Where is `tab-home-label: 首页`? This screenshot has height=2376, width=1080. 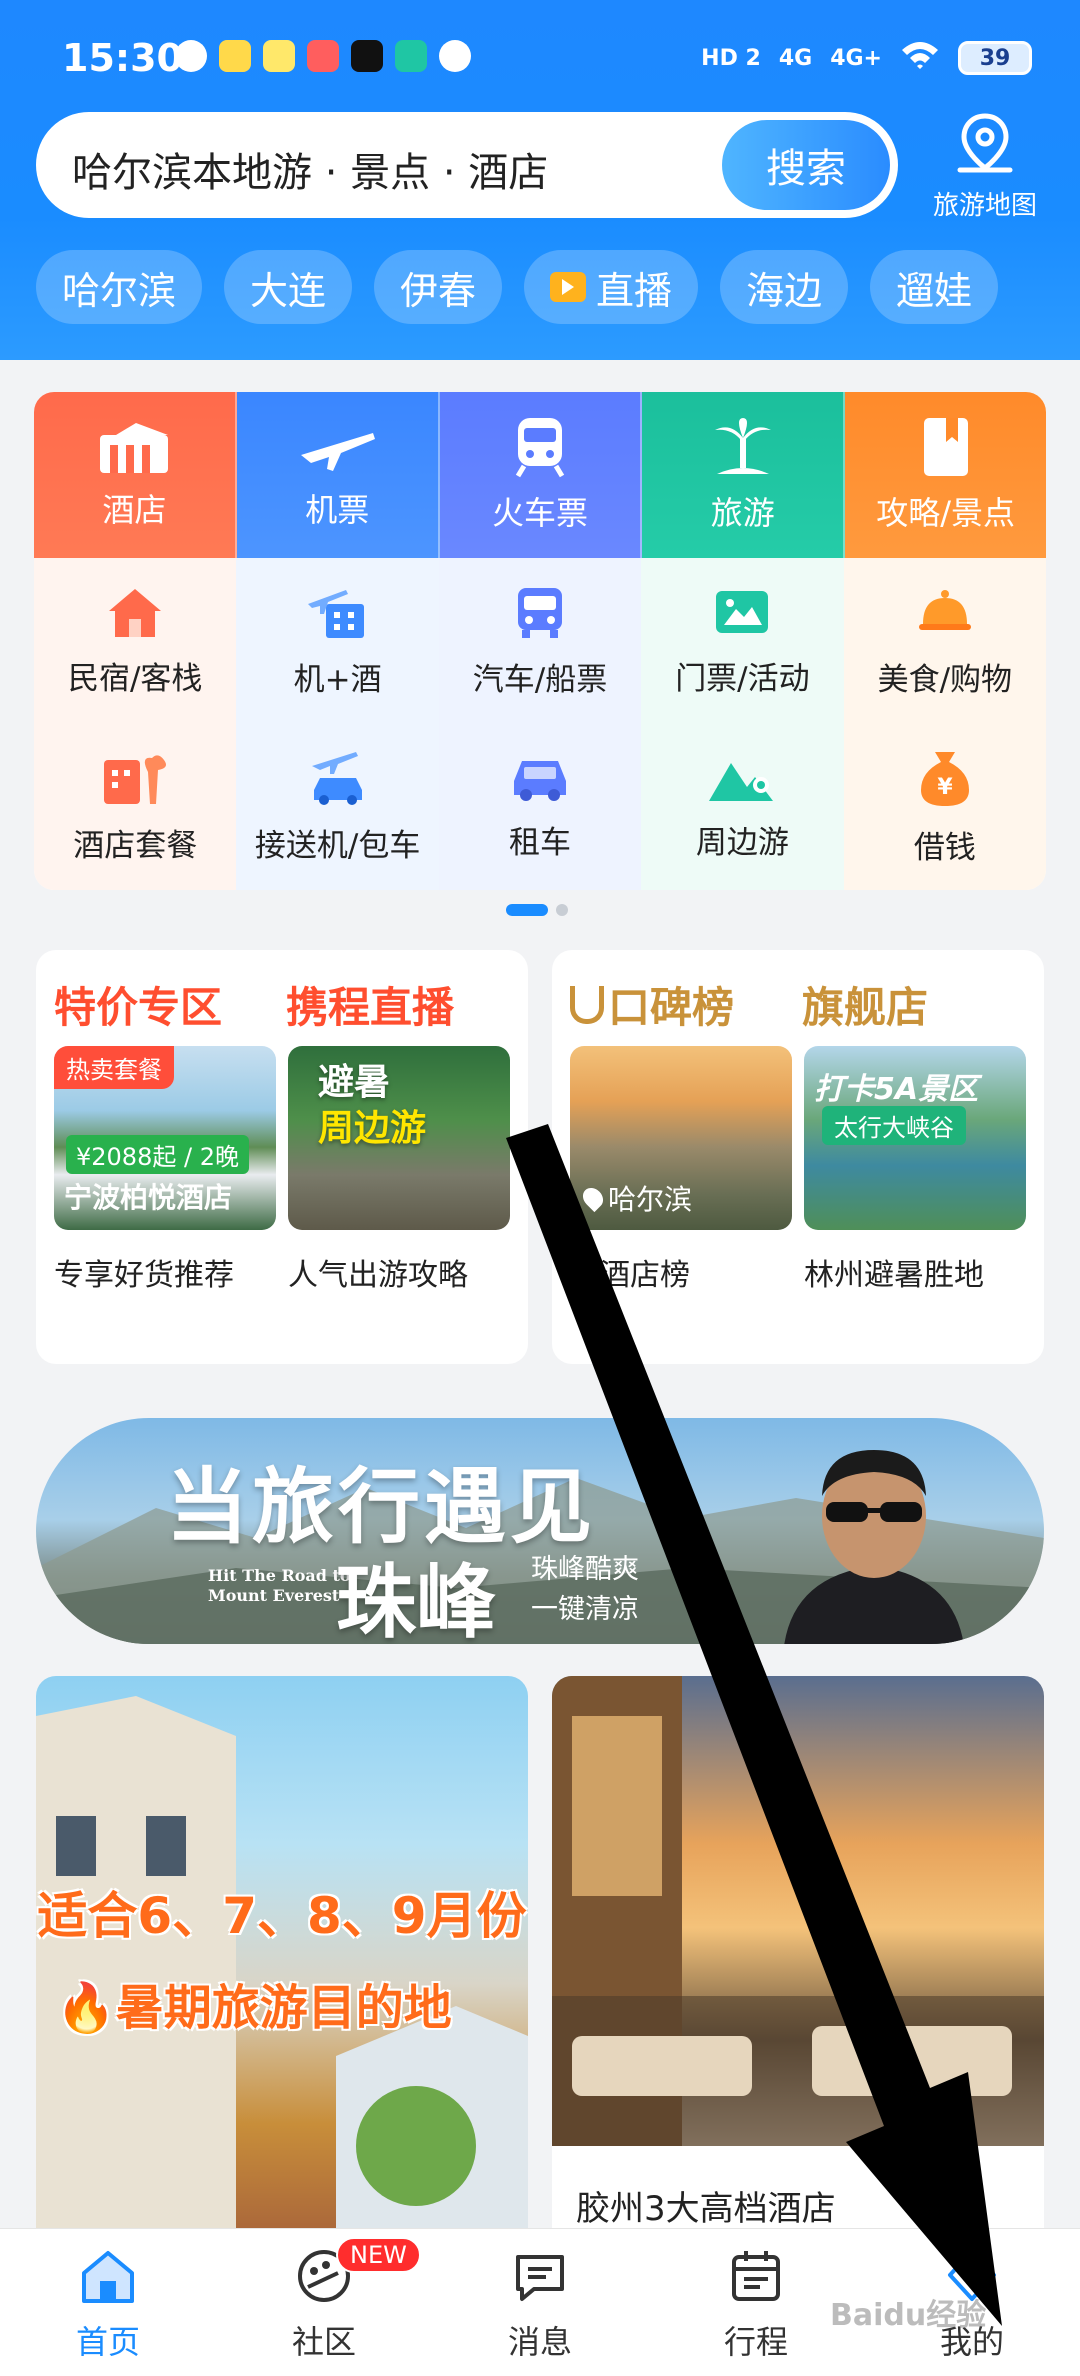
tab-home-label: 首页 is located at coordinates (107, 2342).